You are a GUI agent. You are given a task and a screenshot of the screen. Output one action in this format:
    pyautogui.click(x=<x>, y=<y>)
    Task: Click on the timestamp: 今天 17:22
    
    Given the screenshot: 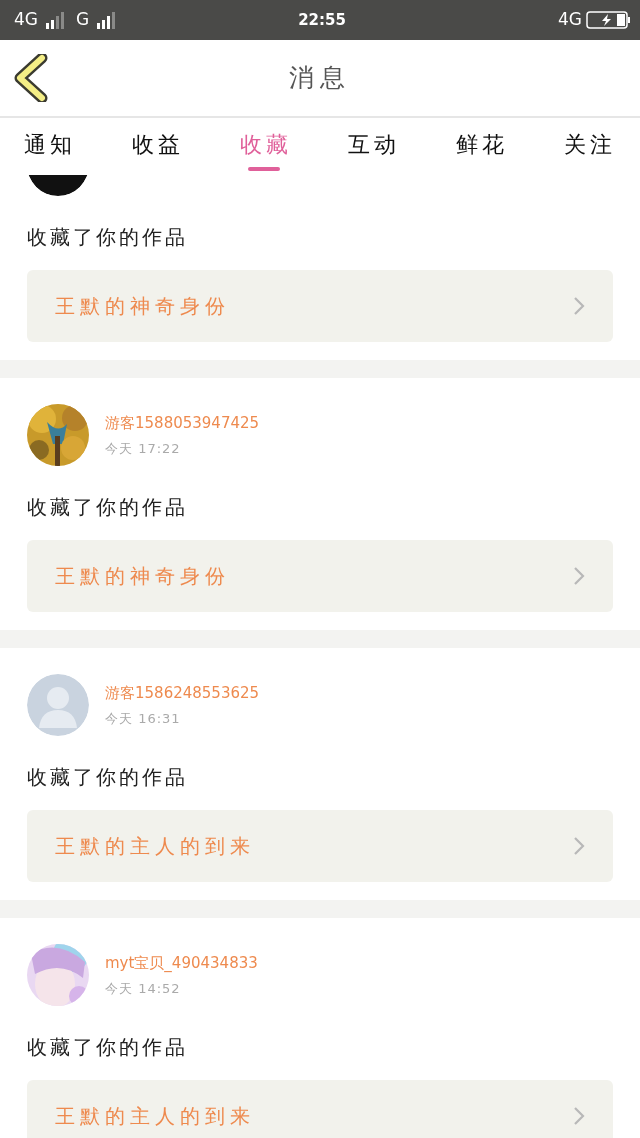 What is the action you would take?
    pyautogui.click(x=143, y=448)
    